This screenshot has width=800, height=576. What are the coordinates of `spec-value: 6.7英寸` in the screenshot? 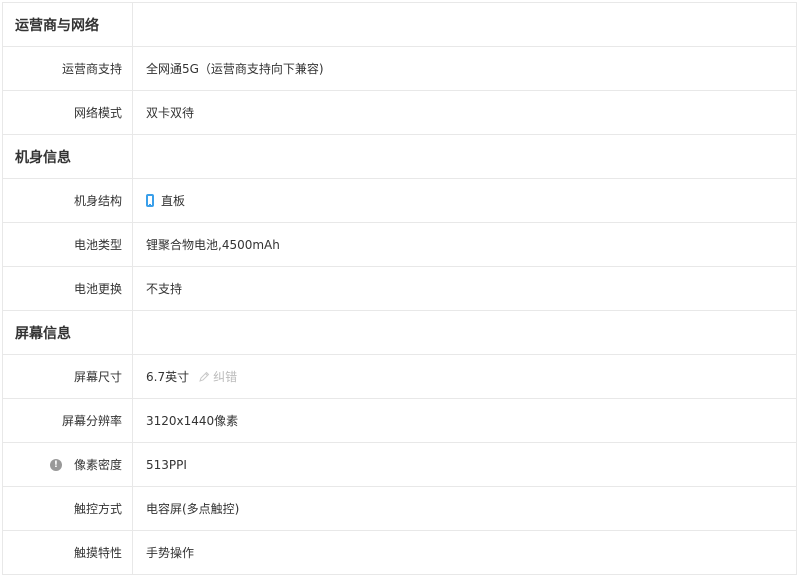 It's located at (168, 377).